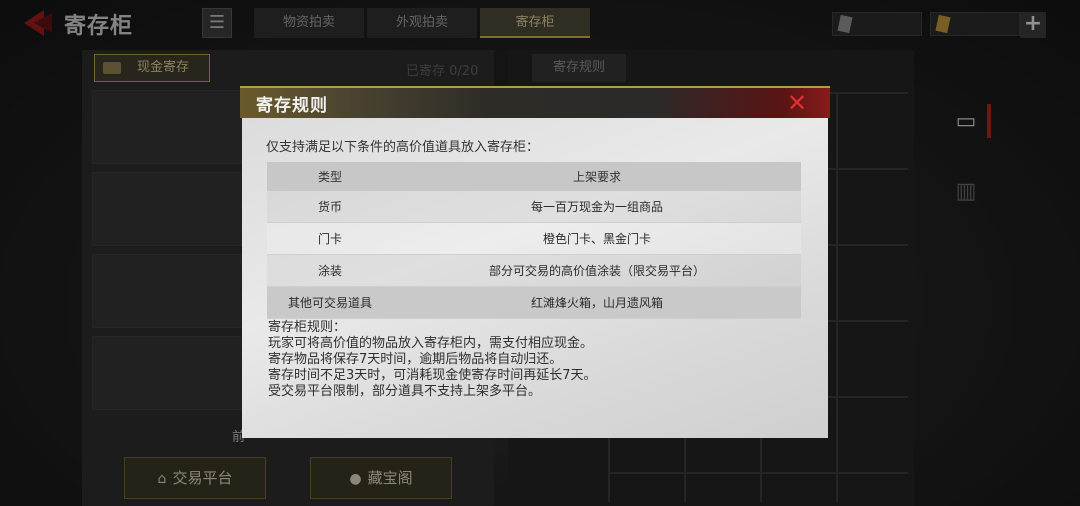  I want to click on table-cell: 货币, so click(330, 207).